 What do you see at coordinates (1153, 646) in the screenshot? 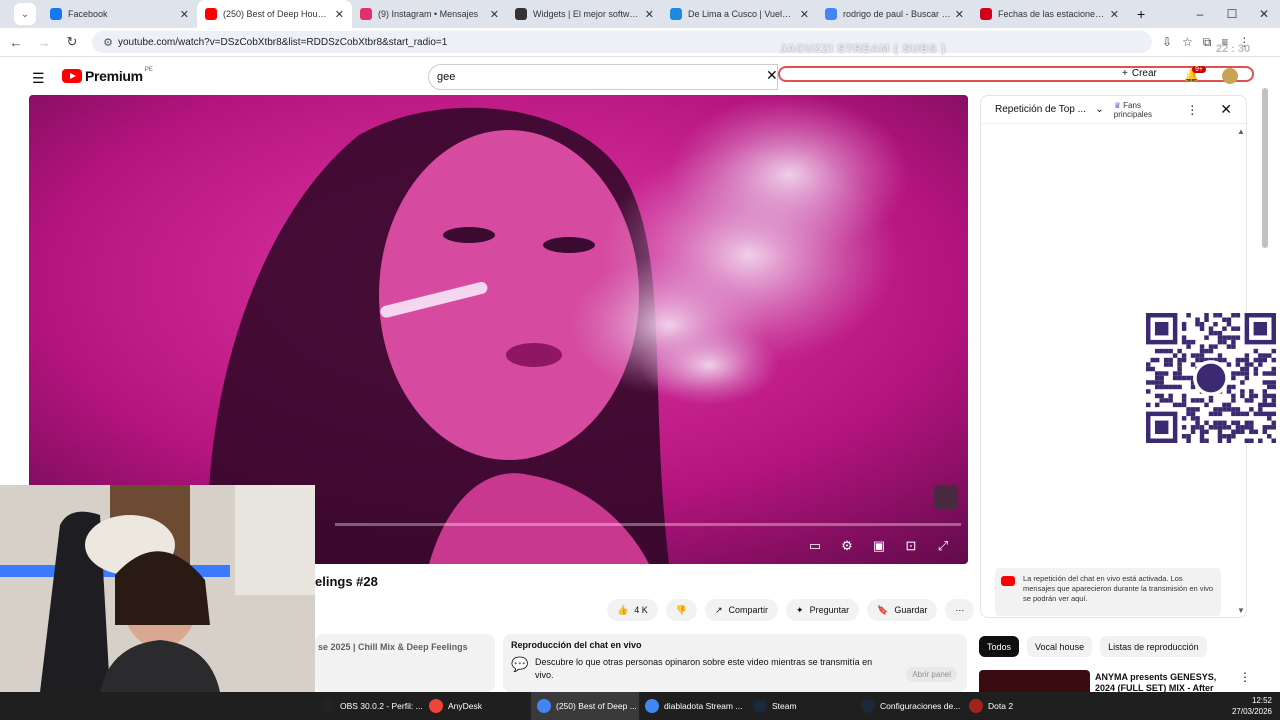
I see `chip-playlists: Listas de reproducción` at bounding box center [1153, 646].